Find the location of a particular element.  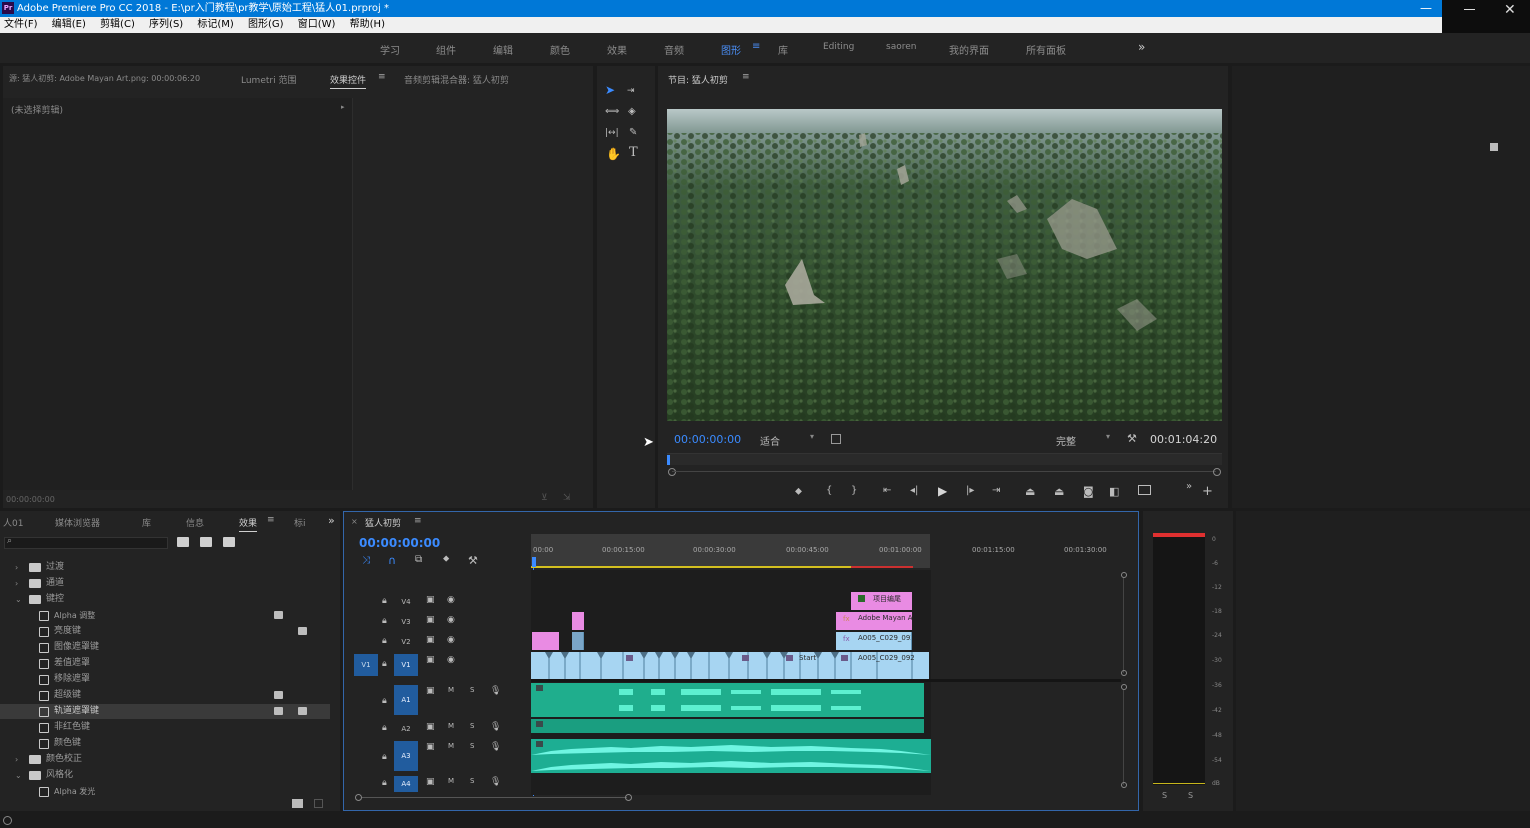

effect-folder-channels: › 通道 is located at coordinates (165, 583).